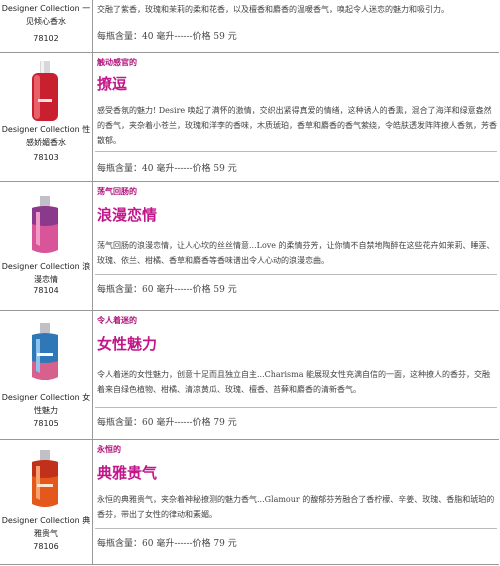 Image resolution: width=500 pixels, height=566 pixels. I want to click on product-tagline: 令人着迷的, so click(117, 320).